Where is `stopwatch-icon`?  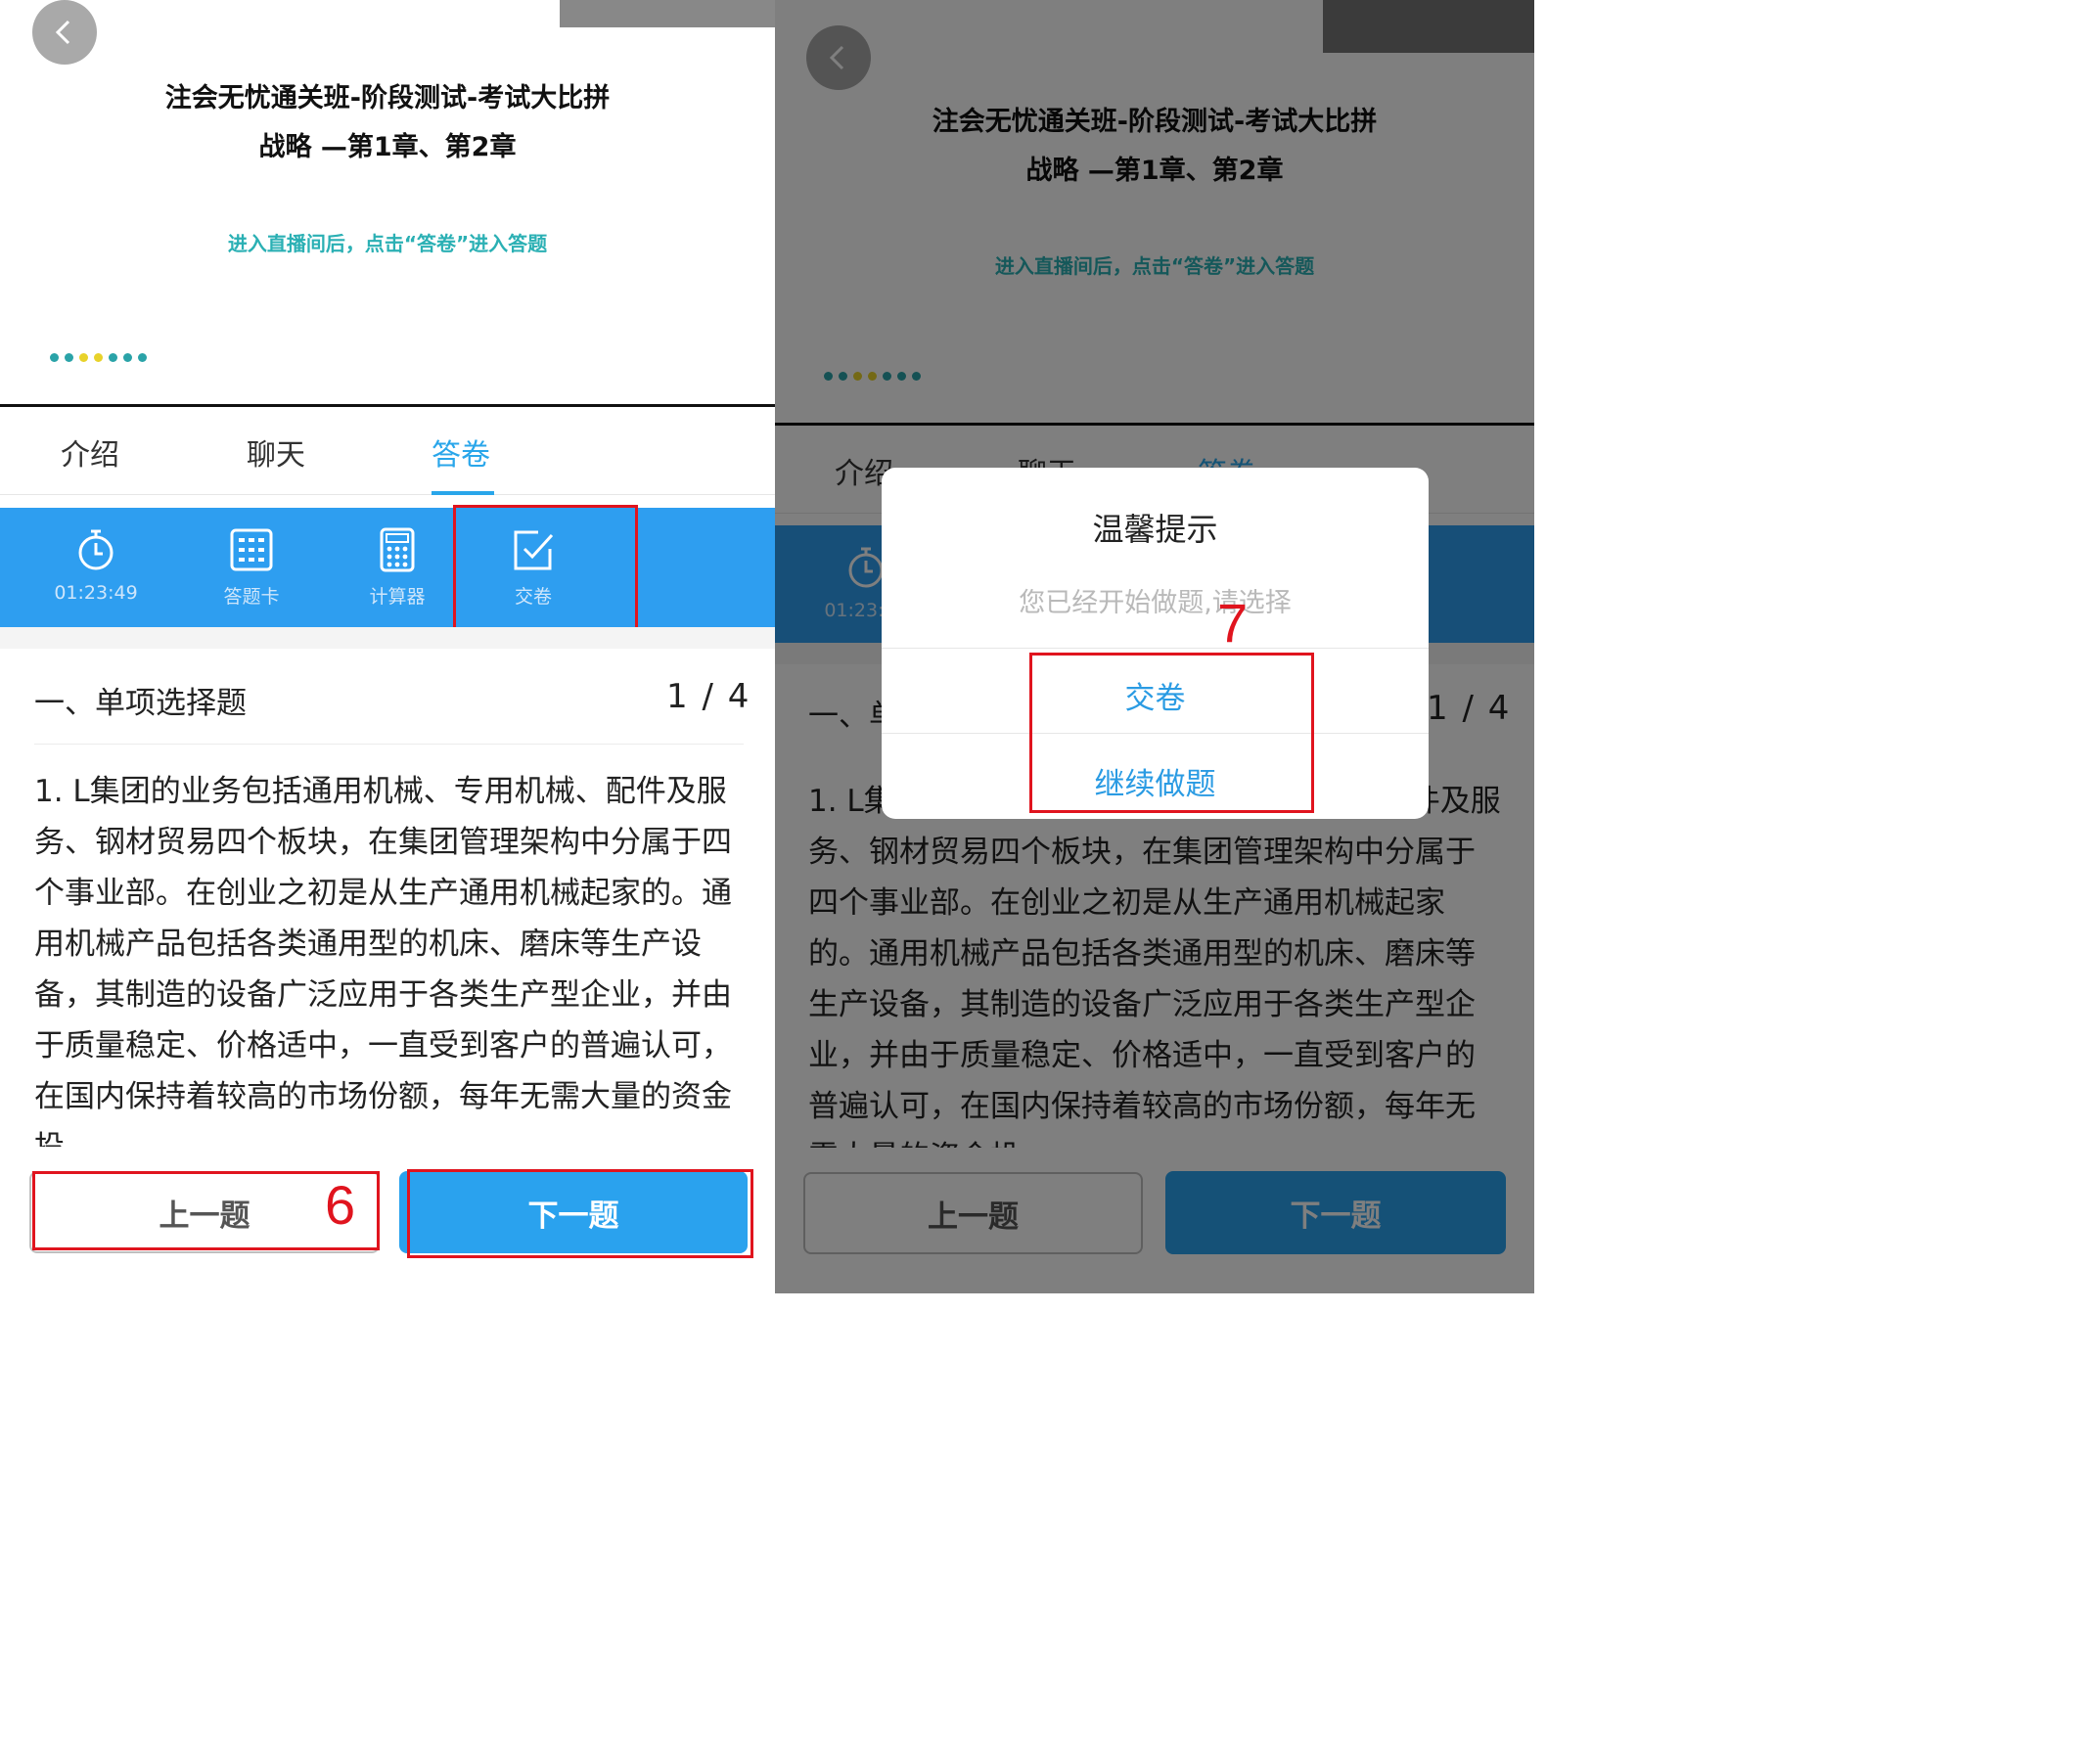
stopwatch-icon is located at coordinates (96, 549).